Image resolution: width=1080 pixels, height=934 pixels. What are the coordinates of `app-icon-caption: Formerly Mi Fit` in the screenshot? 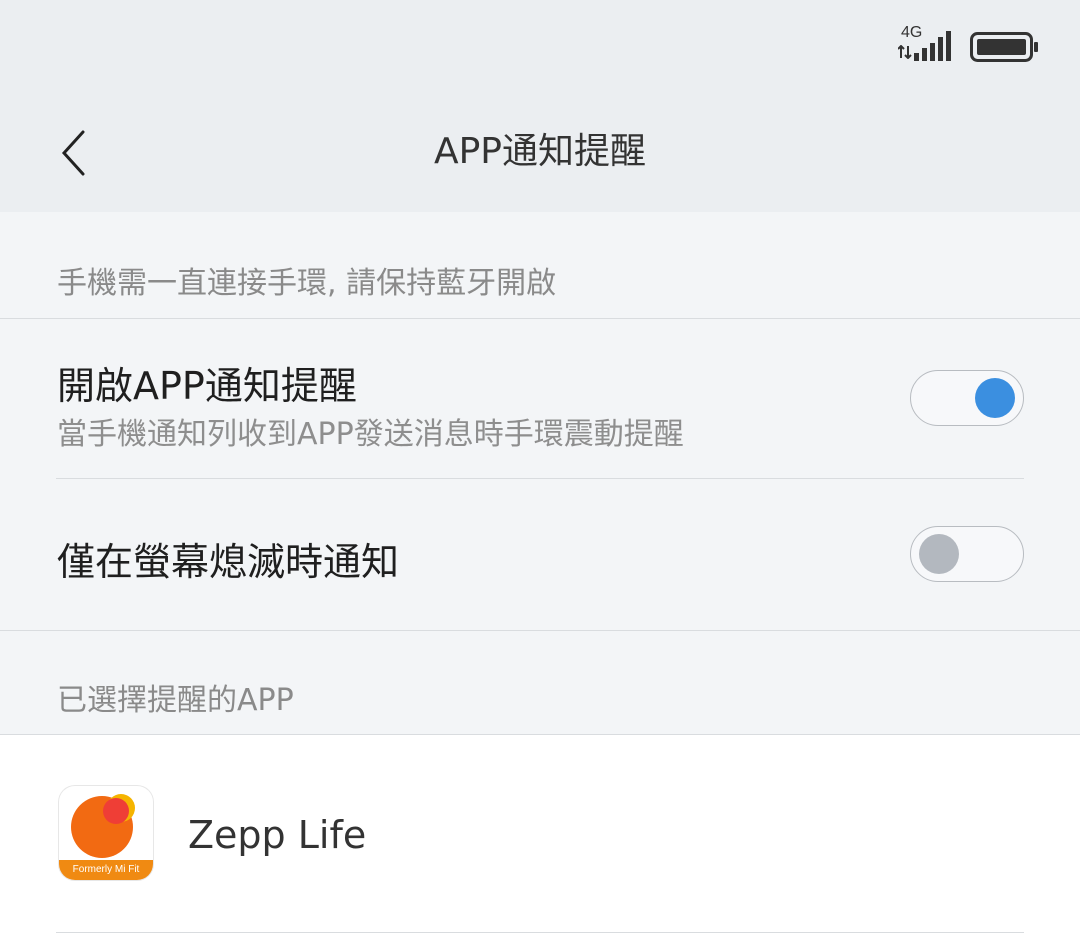 It's located at (106, 870).